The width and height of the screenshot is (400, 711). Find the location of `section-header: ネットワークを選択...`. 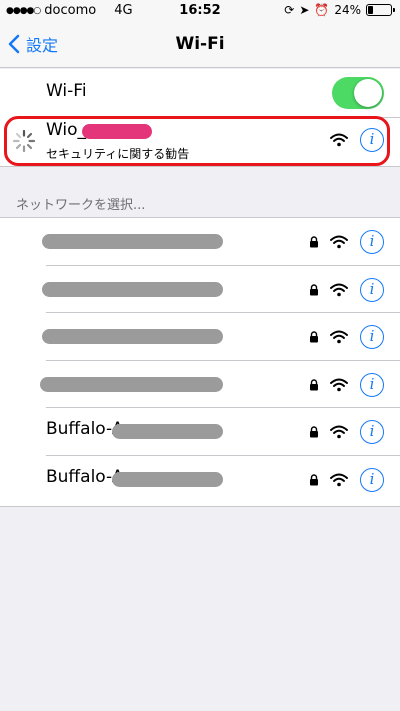

section-header: ネットワークを選択... is located at coordinates (81, 205).